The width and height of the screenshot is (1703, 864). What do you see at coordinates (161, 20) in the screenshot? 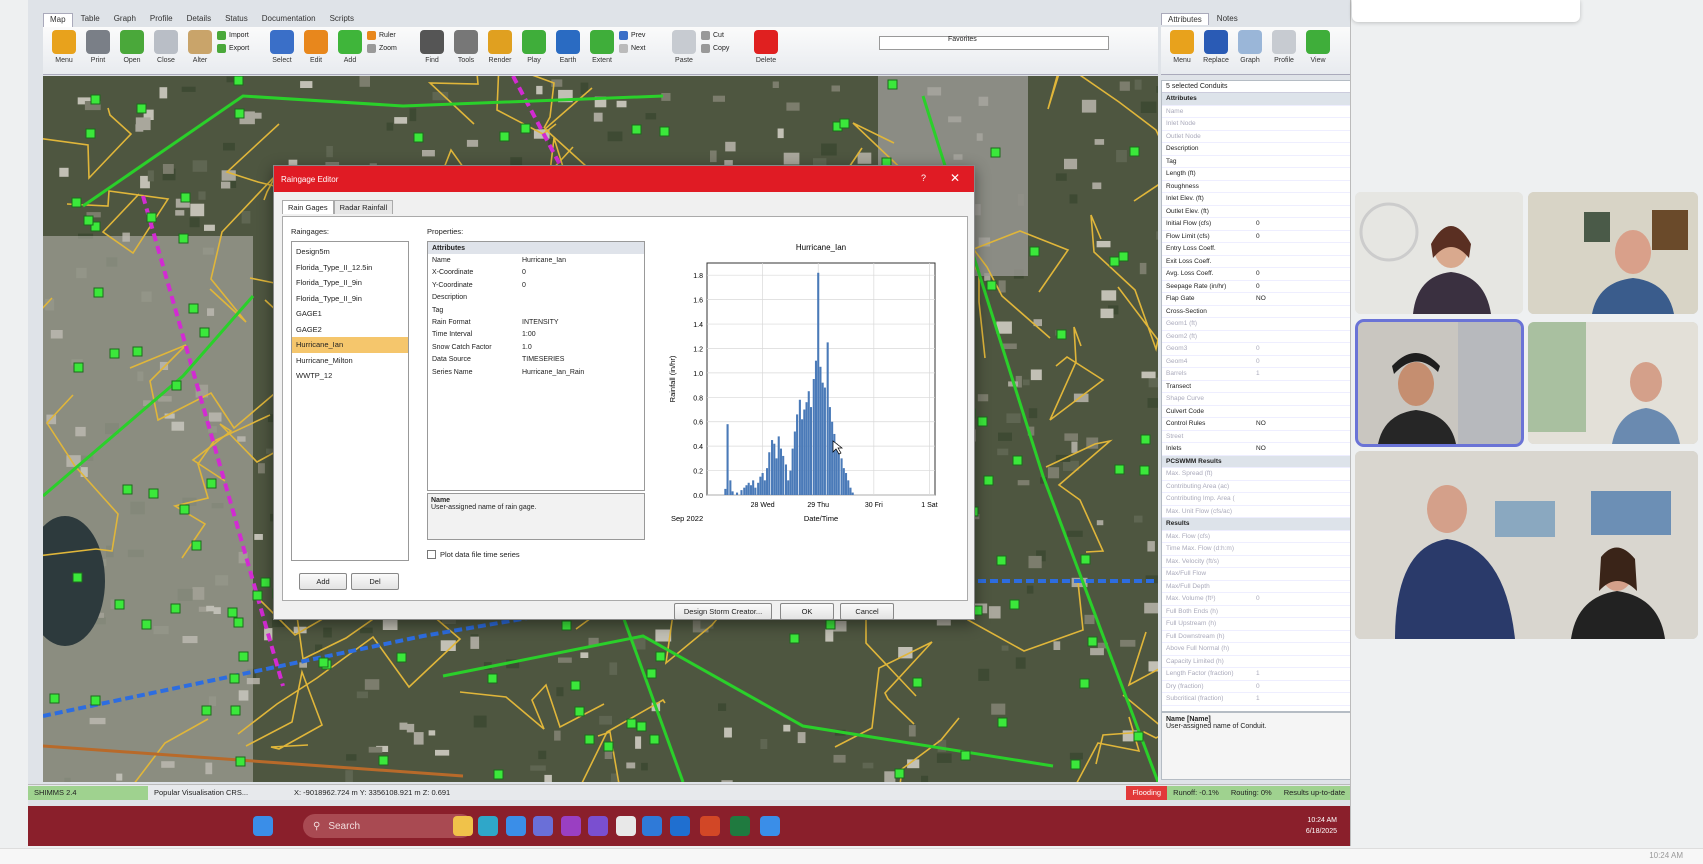
I see `tab-profile: Profile` at bounding box center [161, 20].